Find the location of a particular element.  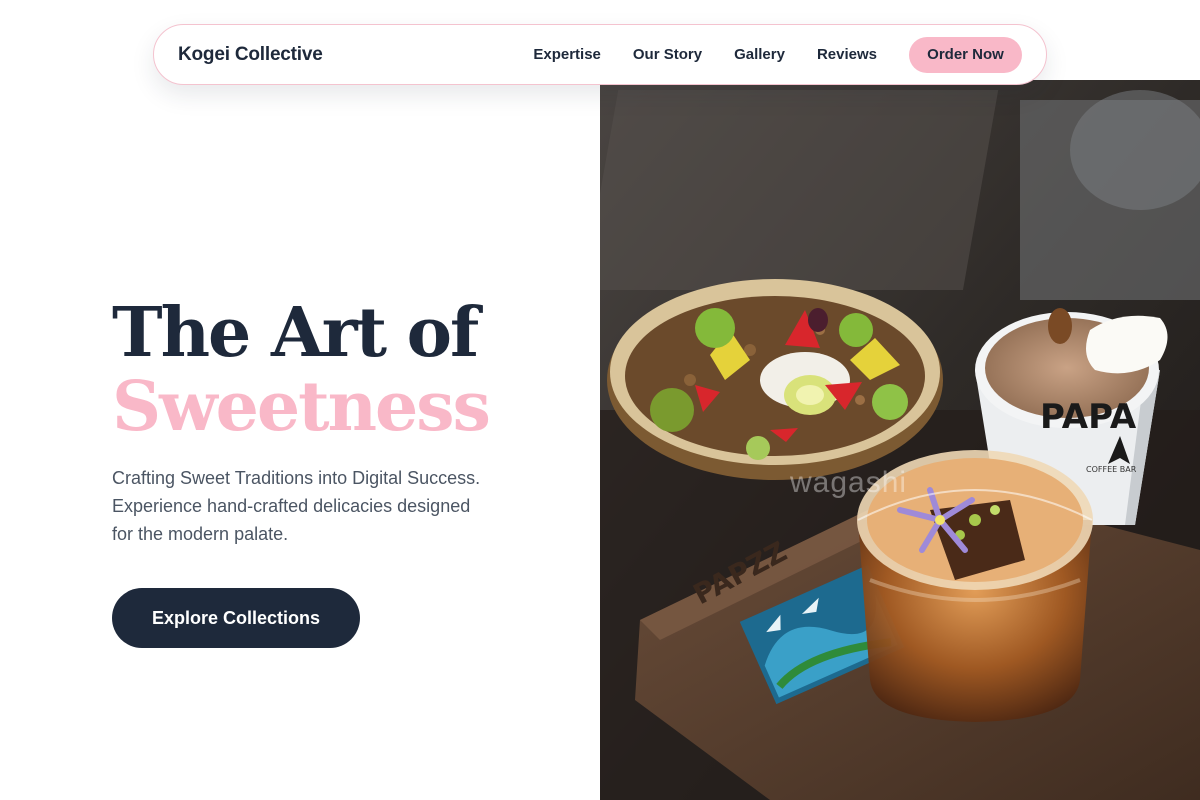

nav-link-our-story: Our Story is located at coordinates (667, 54).